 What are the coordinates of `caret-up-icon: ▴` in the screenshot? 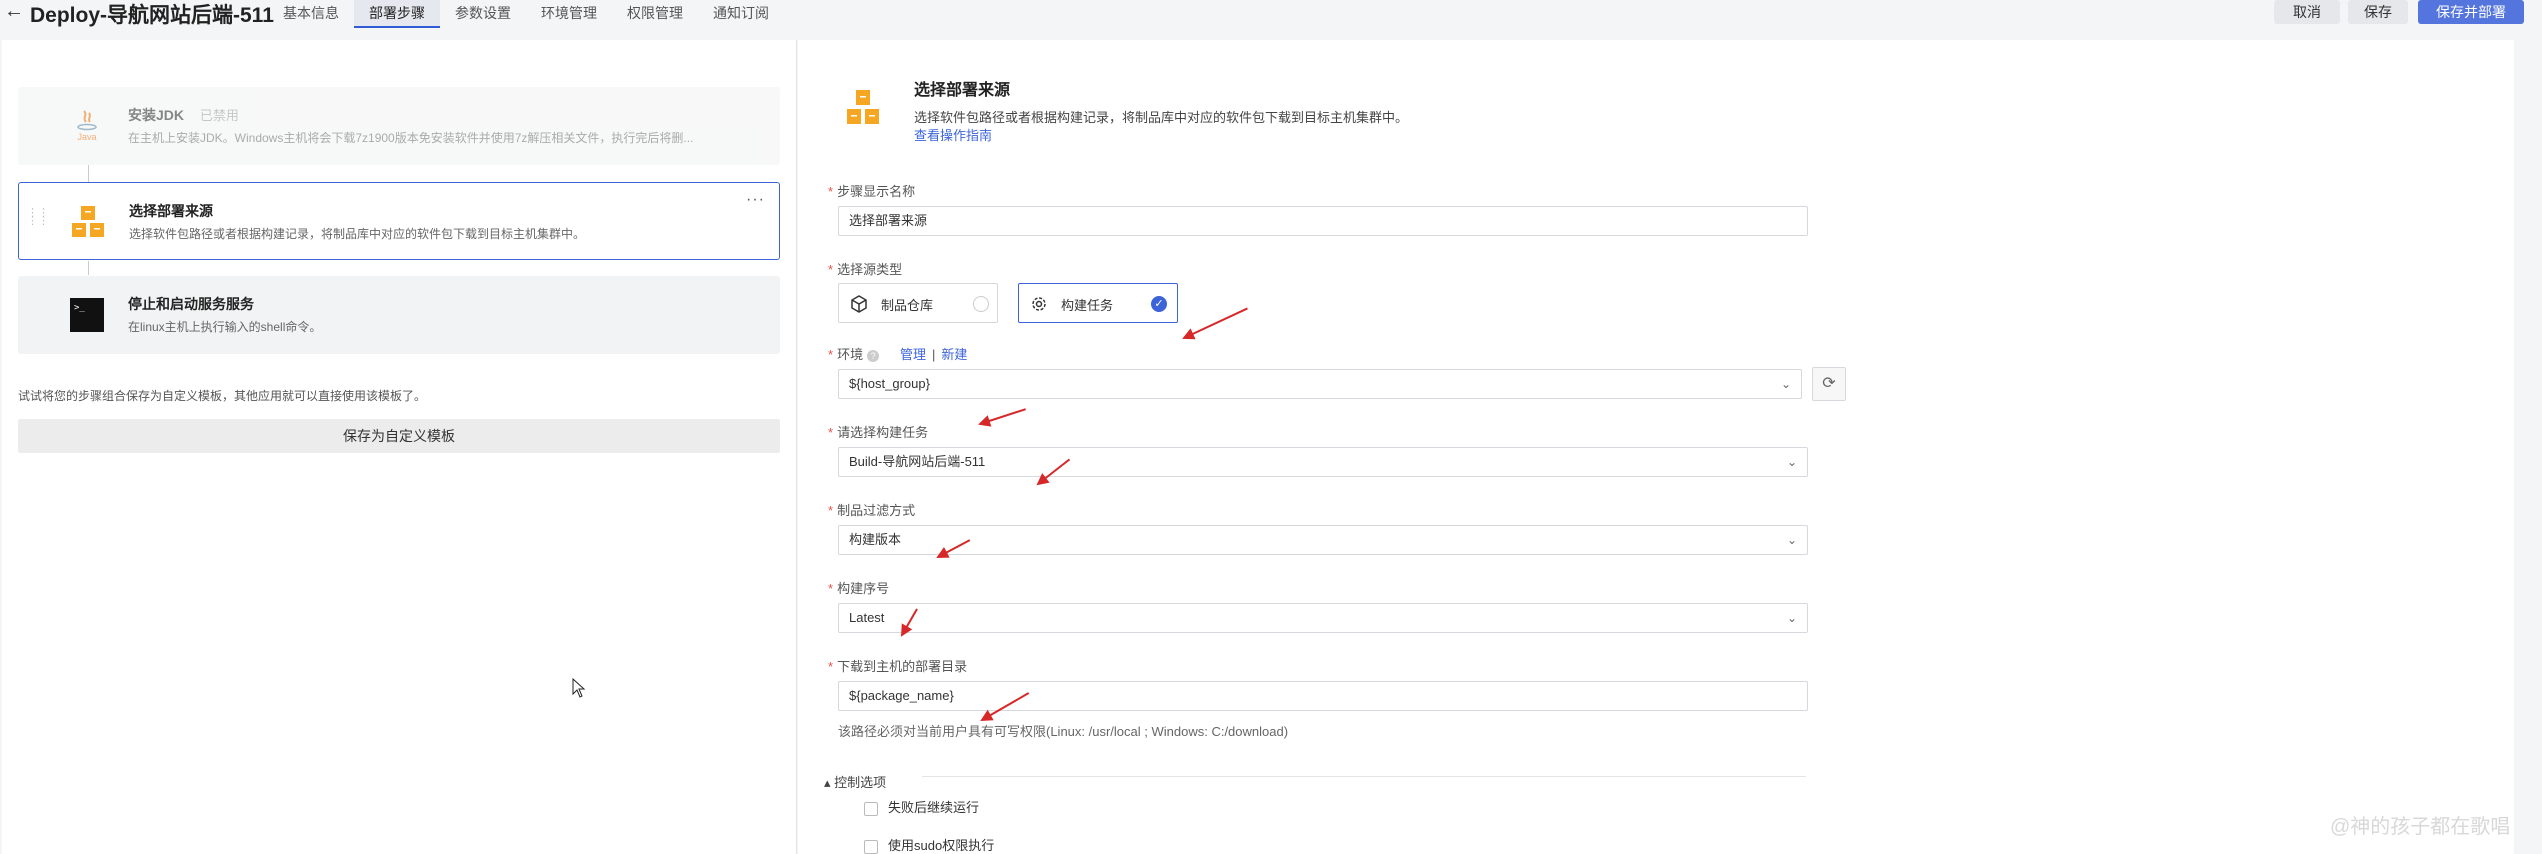 It's located at (829, 782).